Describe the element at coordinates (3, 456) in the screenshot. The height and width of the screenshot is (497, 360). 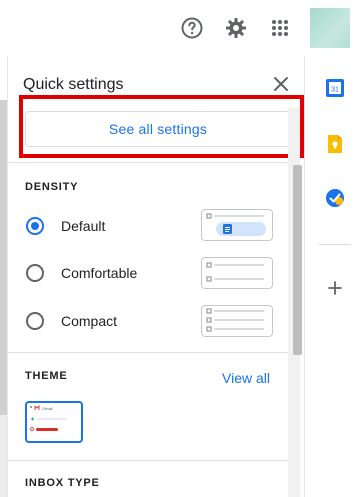
I see `background-page-strip-lower` at that location.